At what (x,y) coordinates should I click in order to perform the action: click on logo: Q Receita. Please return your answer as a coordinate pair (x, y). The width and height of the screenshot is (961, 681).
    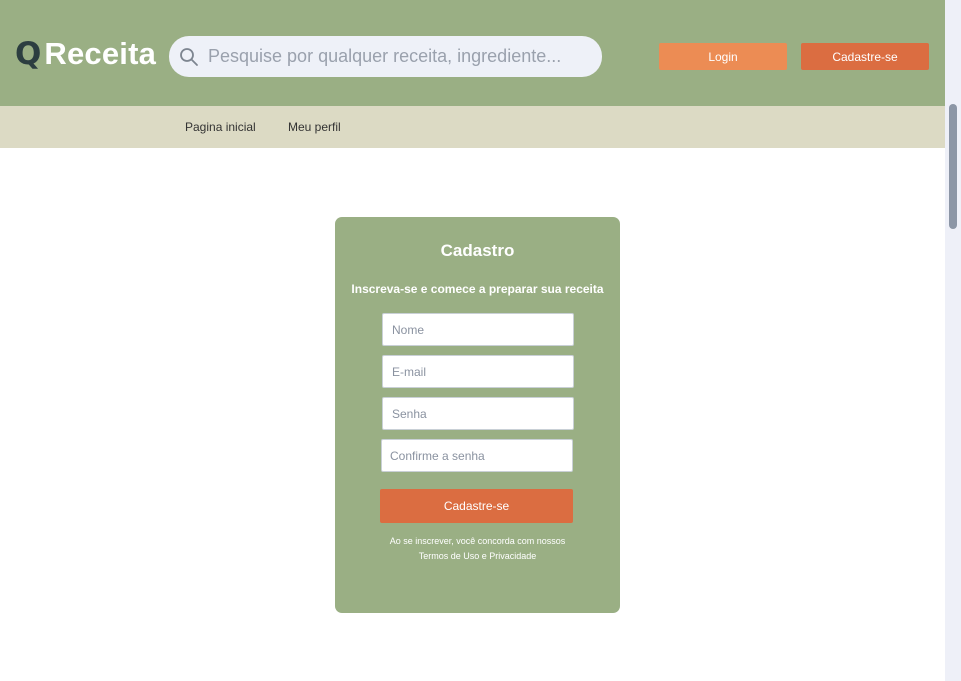
    Looking at the image, I should click on (85, 54).